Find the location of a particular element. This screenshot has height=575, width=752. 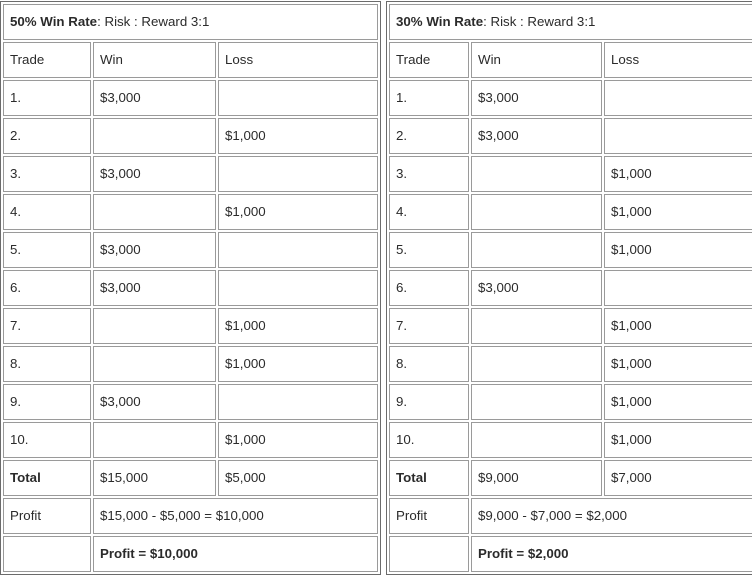

table-row: 9. $1,000 is located at coordinates (570, 402).